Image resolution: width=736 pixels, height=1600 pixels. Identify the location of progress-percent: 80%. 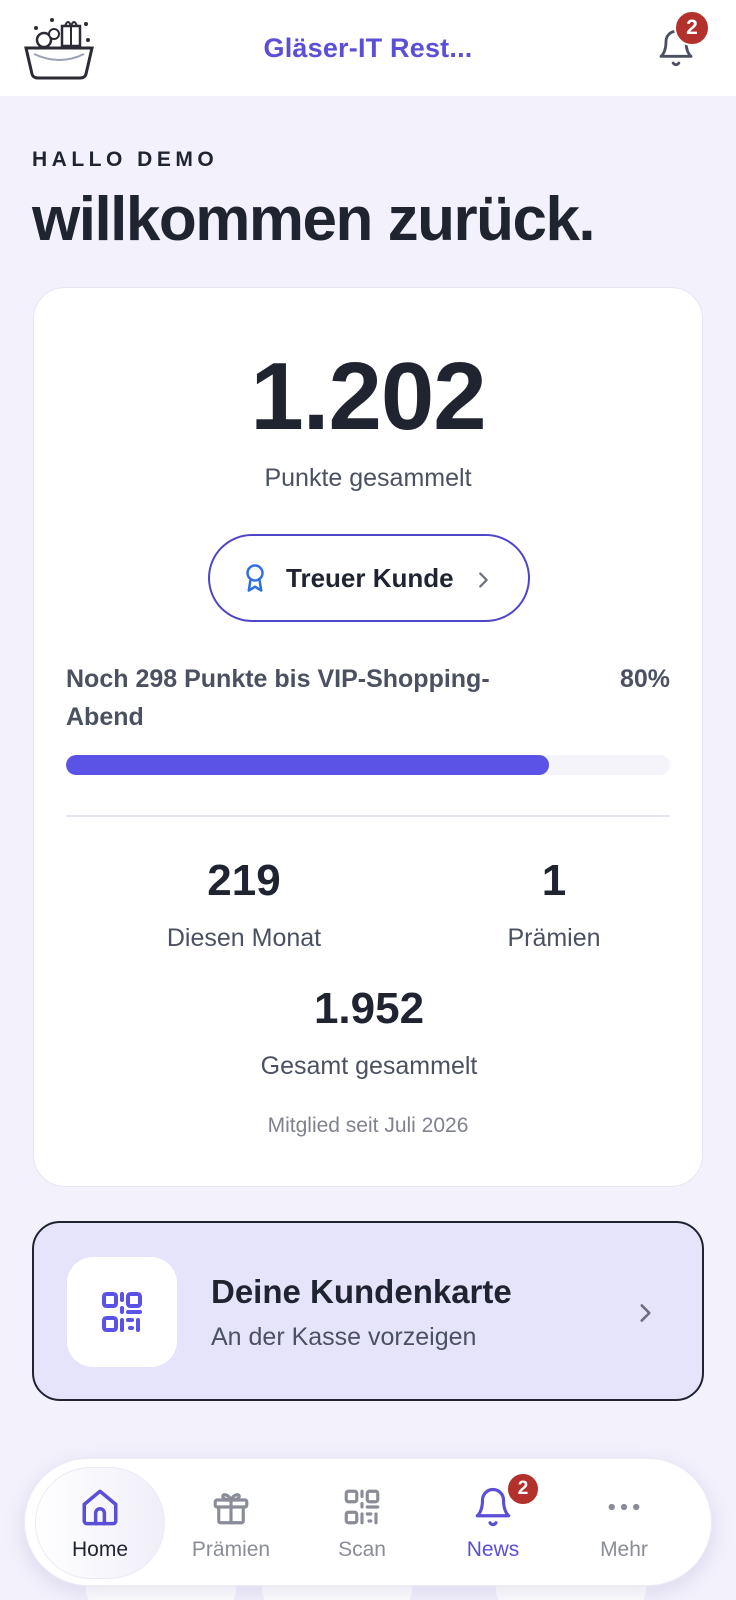
(644, 679).